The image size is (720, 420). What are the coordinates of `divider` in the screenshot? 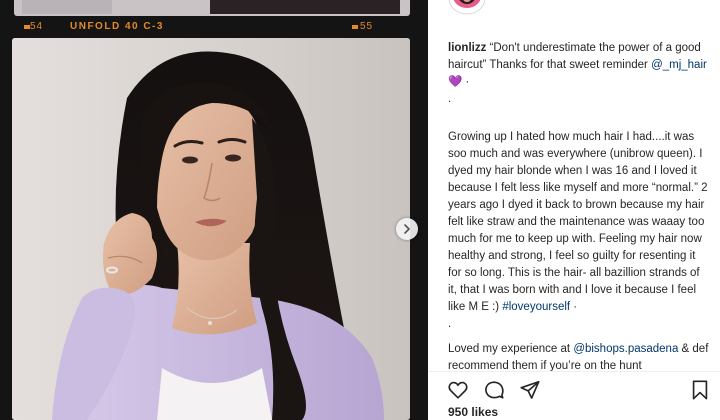 It's located at (574, 371).